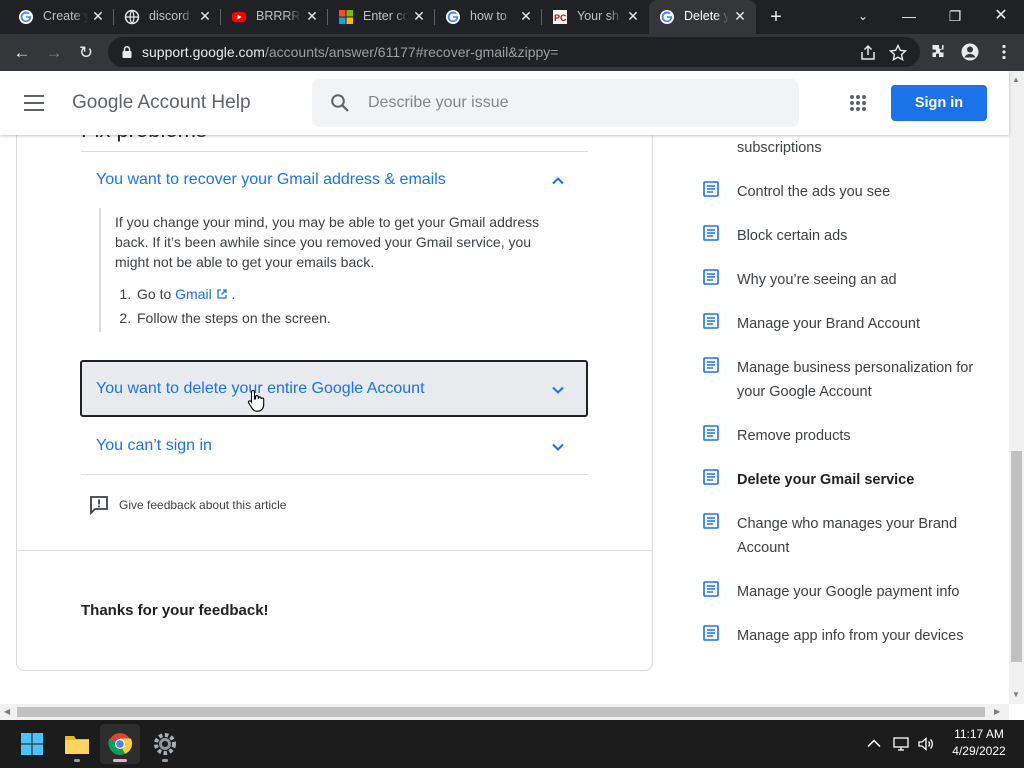 The image size is (1024, 769). What do you see at coordinates (65, 16) in the screenshot?
I see `tab-title: Create y` at bounding box center [65, 16].